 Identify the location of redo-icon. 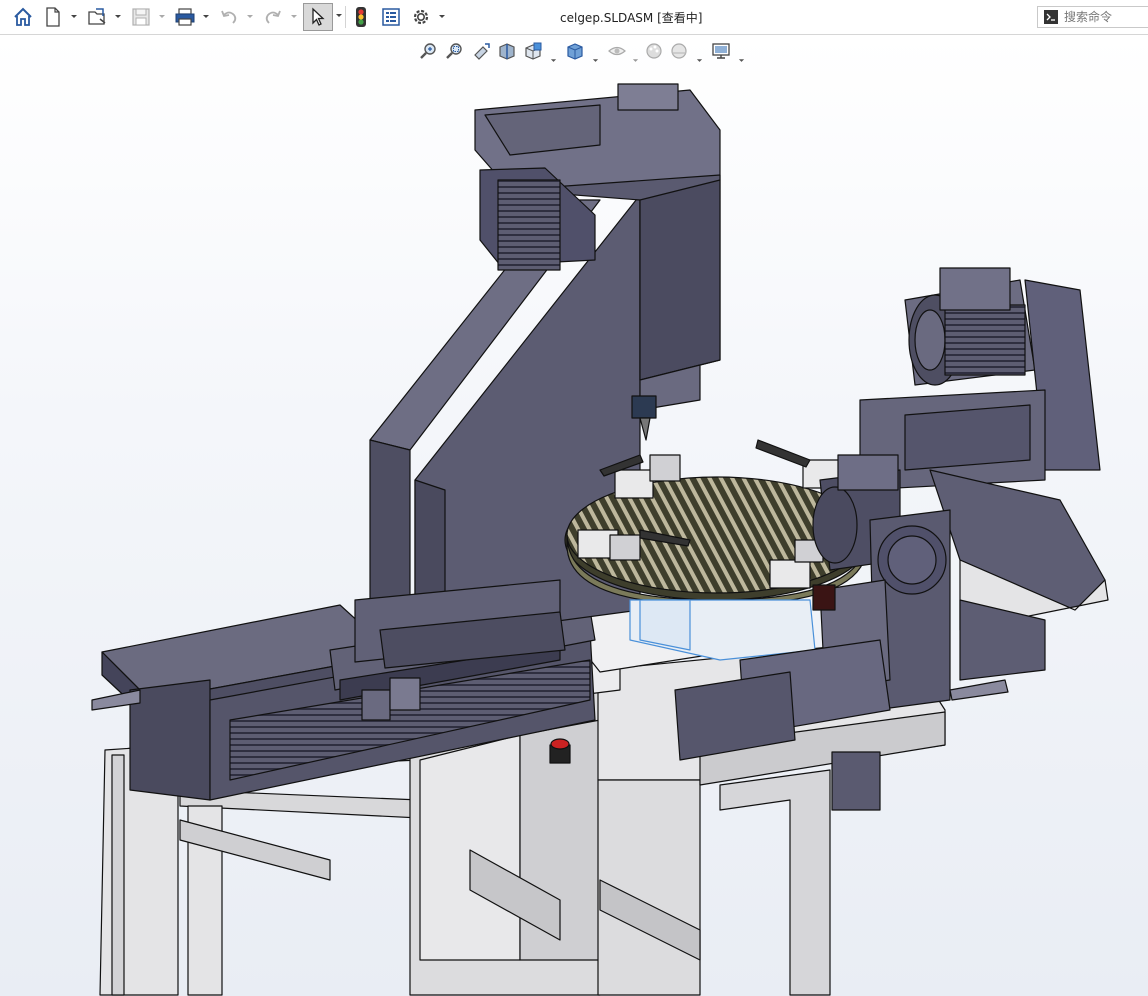
(273, 17).